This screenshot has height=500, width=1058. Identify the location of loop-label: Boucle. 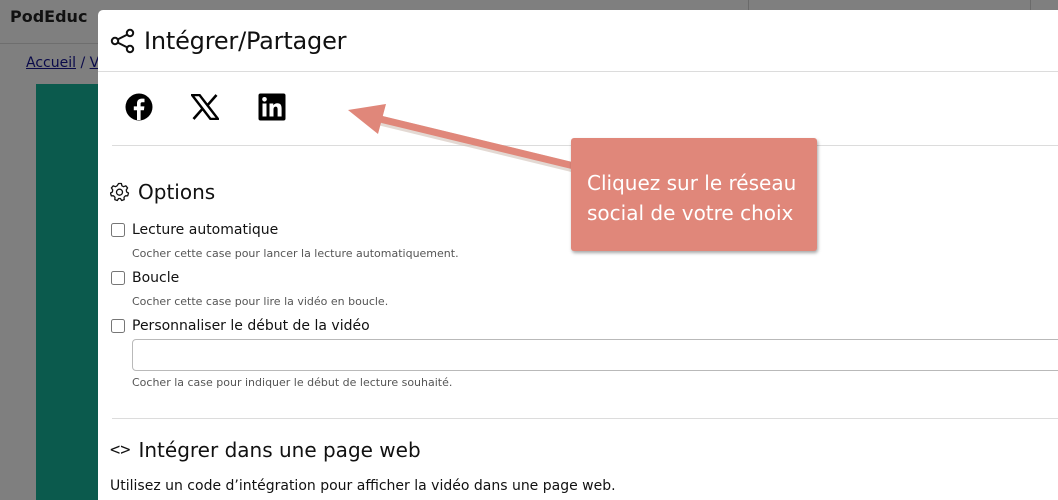
(156, 278).